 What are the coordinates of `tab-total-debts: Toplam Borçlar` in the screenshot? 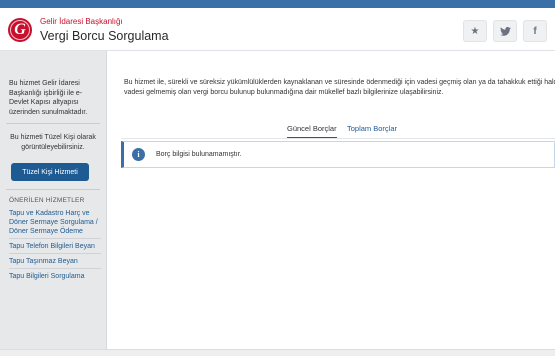 It's located at (372, 128).